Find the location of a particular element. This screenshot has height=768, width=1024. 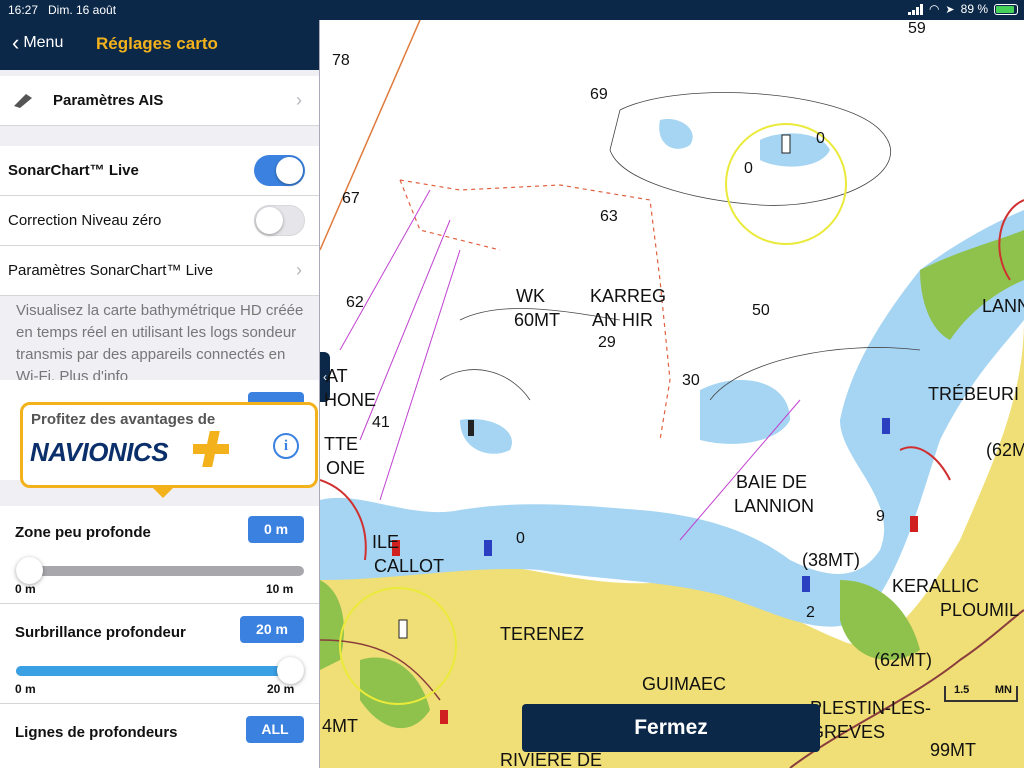

shallow-section: Zone peu profonde 0 m 0 m 10 m is located at coordinates (159, 555).